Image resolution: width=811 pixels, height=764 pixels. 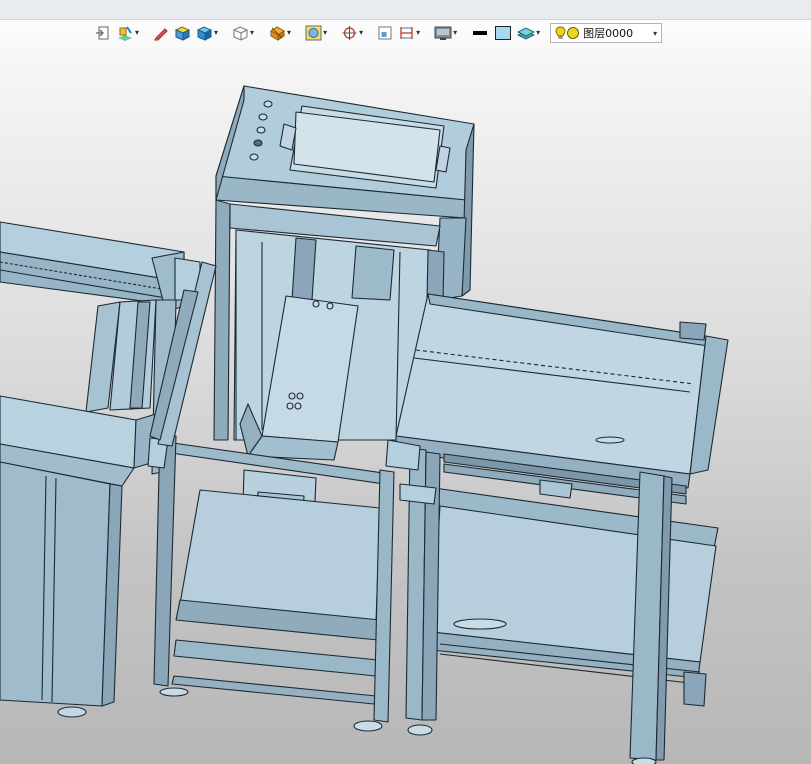 I want to click on blue-cube-button: ▾, so click(x=207, y=33).